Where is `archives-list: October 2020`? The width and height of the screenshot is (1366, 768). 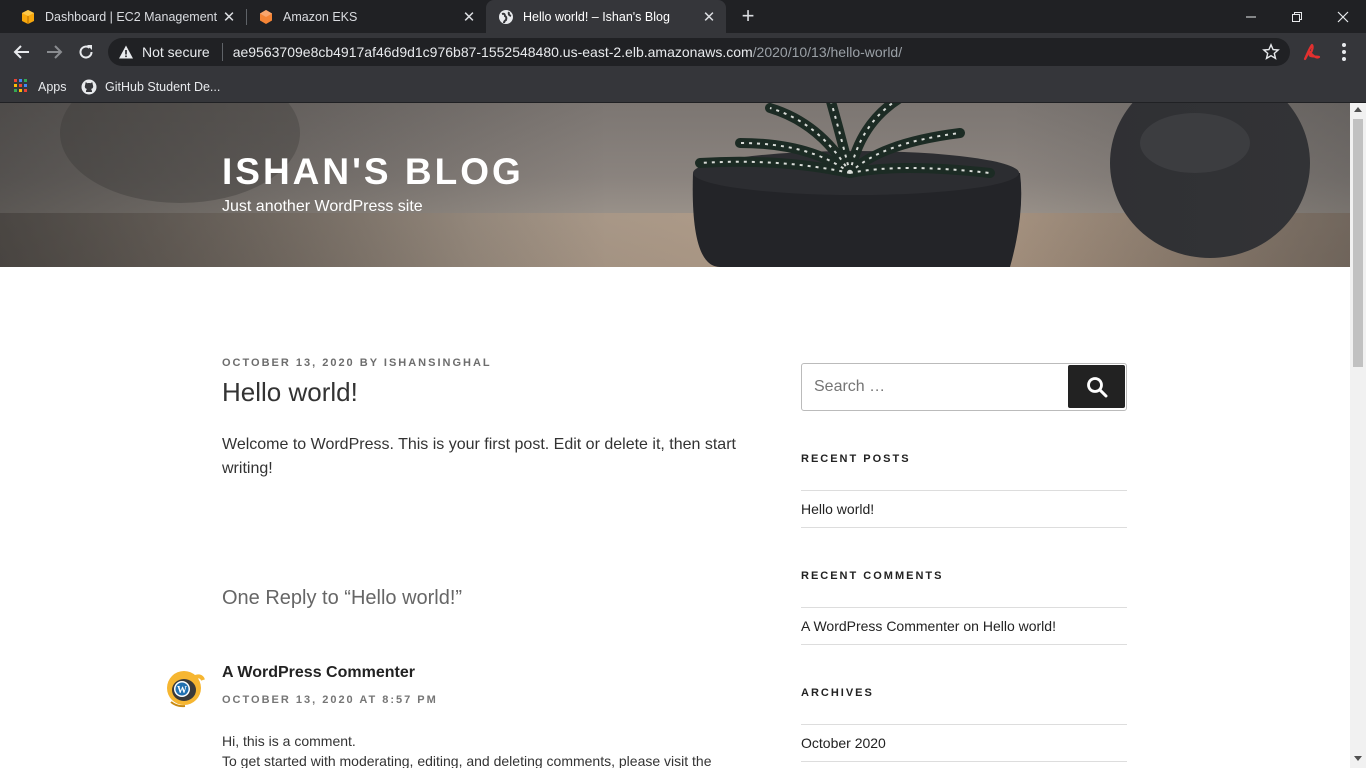
archives-list: October 2020 is located at coordinates (964, 743).